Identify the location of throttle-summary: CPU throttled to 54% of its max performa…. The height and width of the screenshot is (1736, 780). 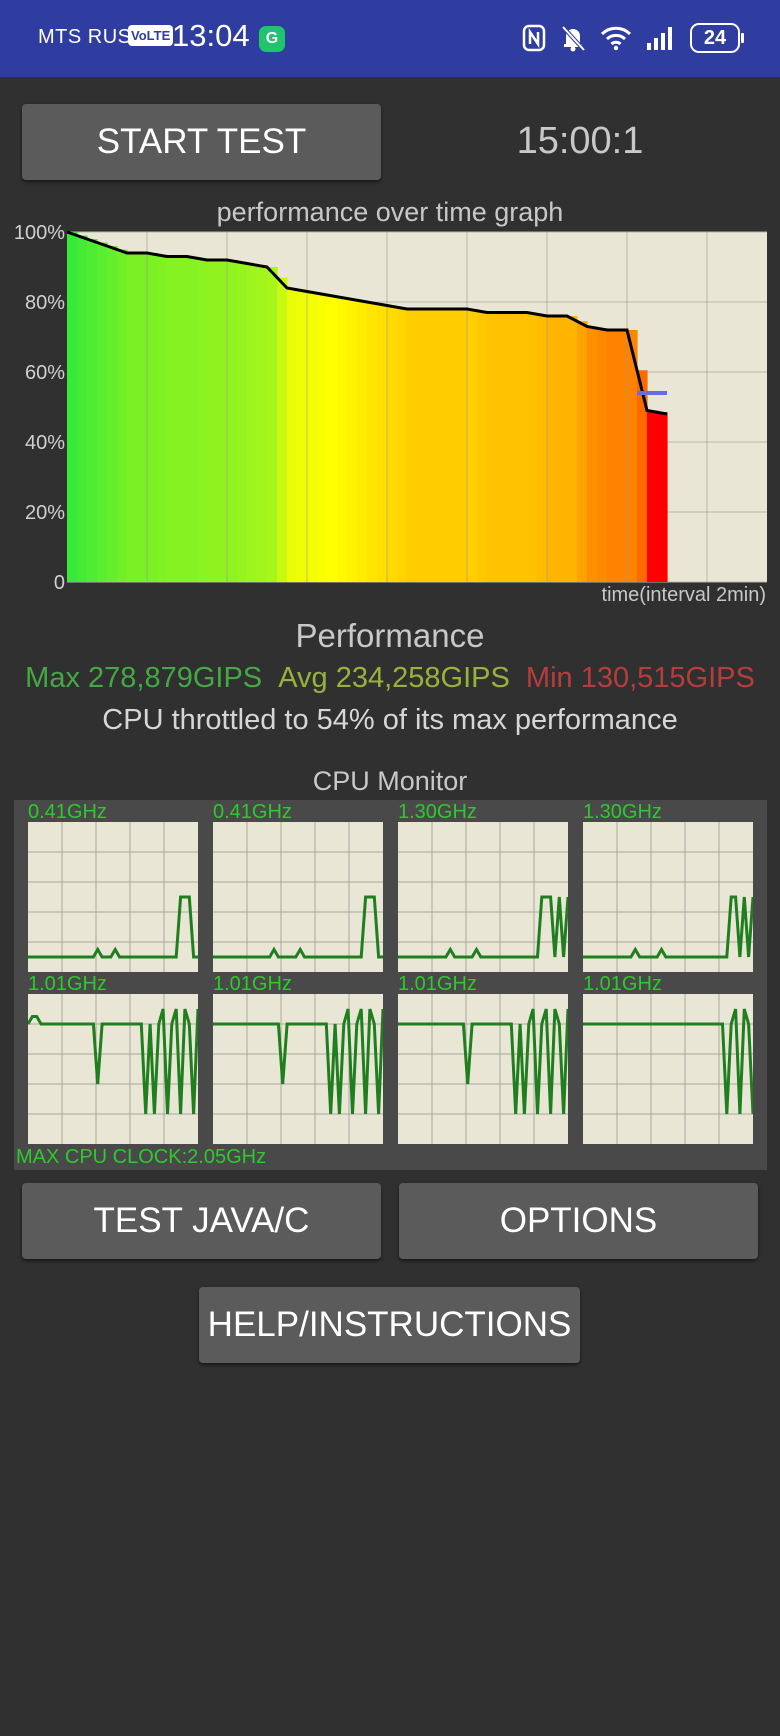
(390, 720).